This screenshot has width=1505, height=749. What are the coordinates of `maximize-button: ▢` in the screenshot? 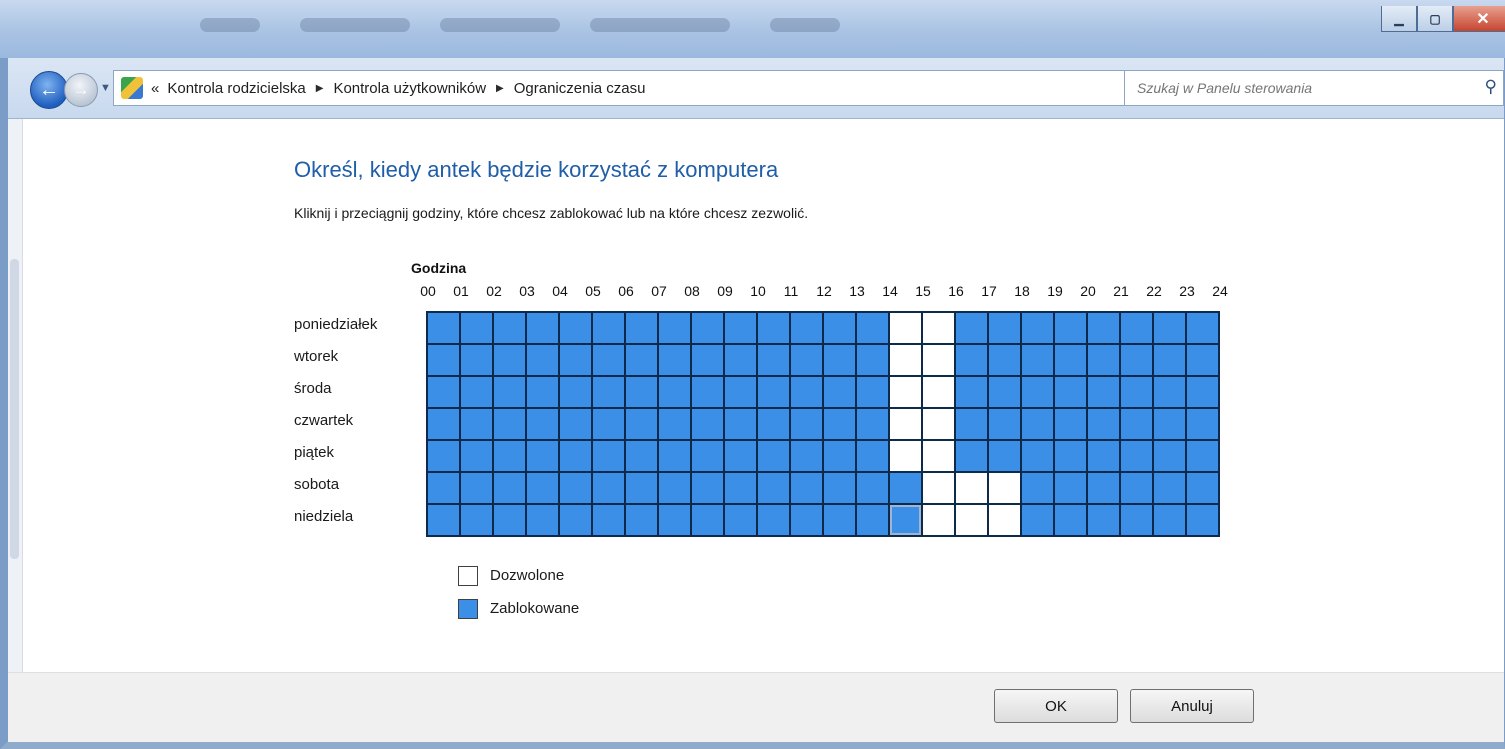 It's located at (1435, 19).